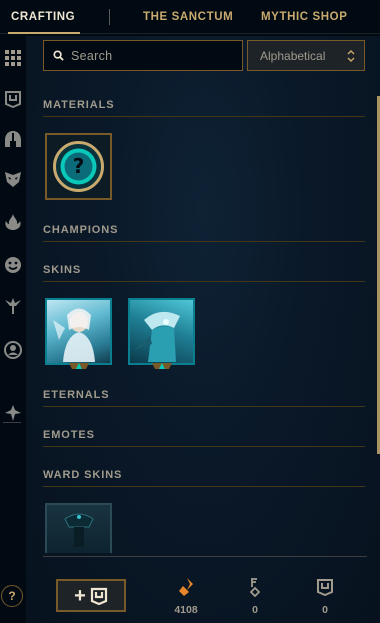 Image resolution: width=380 pixels, height=623 pixels. What do you see at coordinates (44, 33) in the screenshot?
I see `active-tab-indicator` at bounding box center [44, 33].